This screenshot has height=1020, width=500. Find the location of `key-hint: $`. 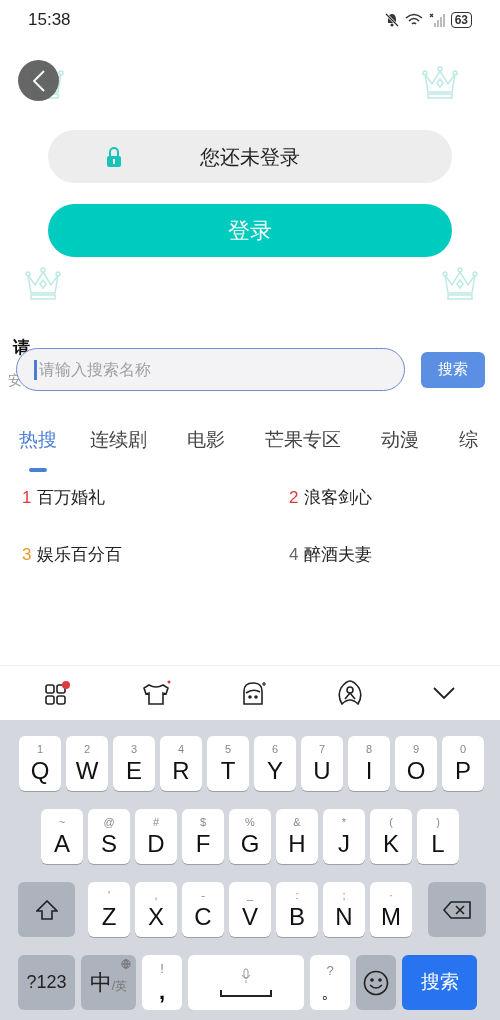

key-hint: $ is located at coordinates (203, 822).